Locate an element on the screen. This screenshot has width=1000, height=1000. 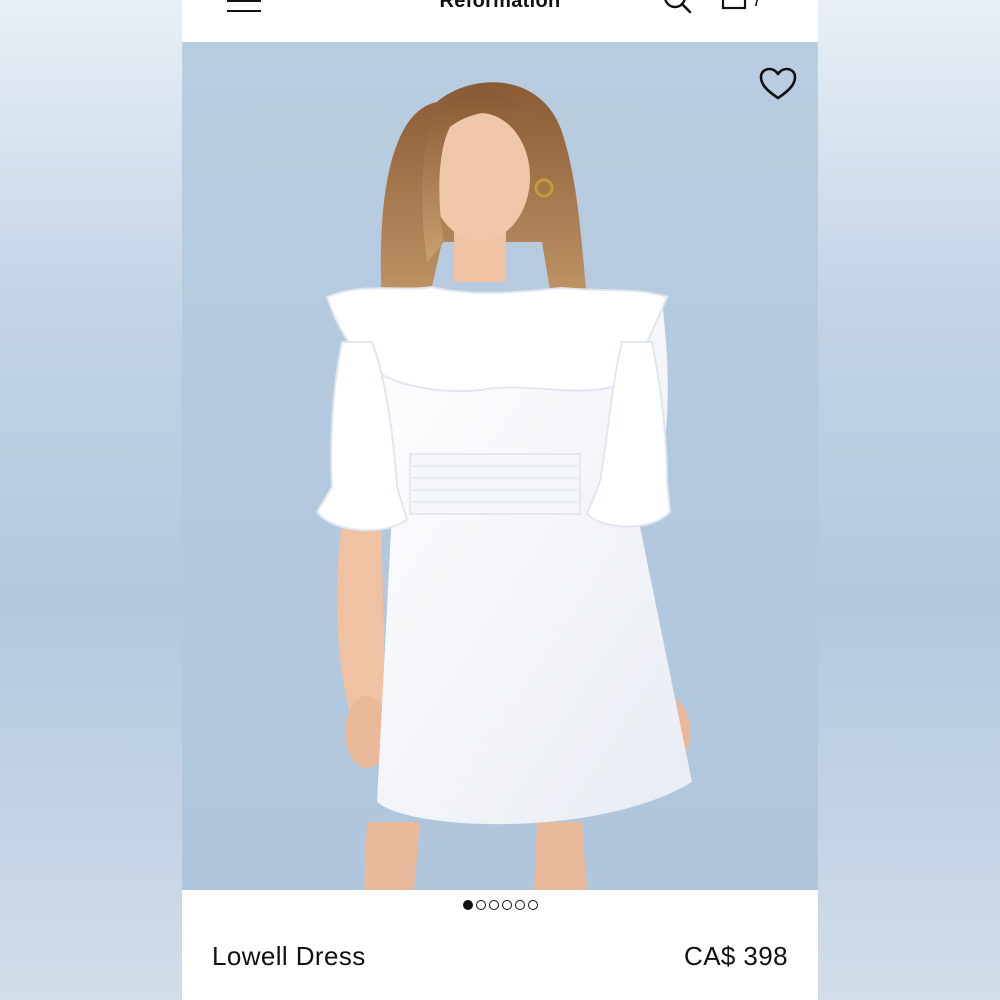
shopping-bag-icon is located at coordinates (734, 5).